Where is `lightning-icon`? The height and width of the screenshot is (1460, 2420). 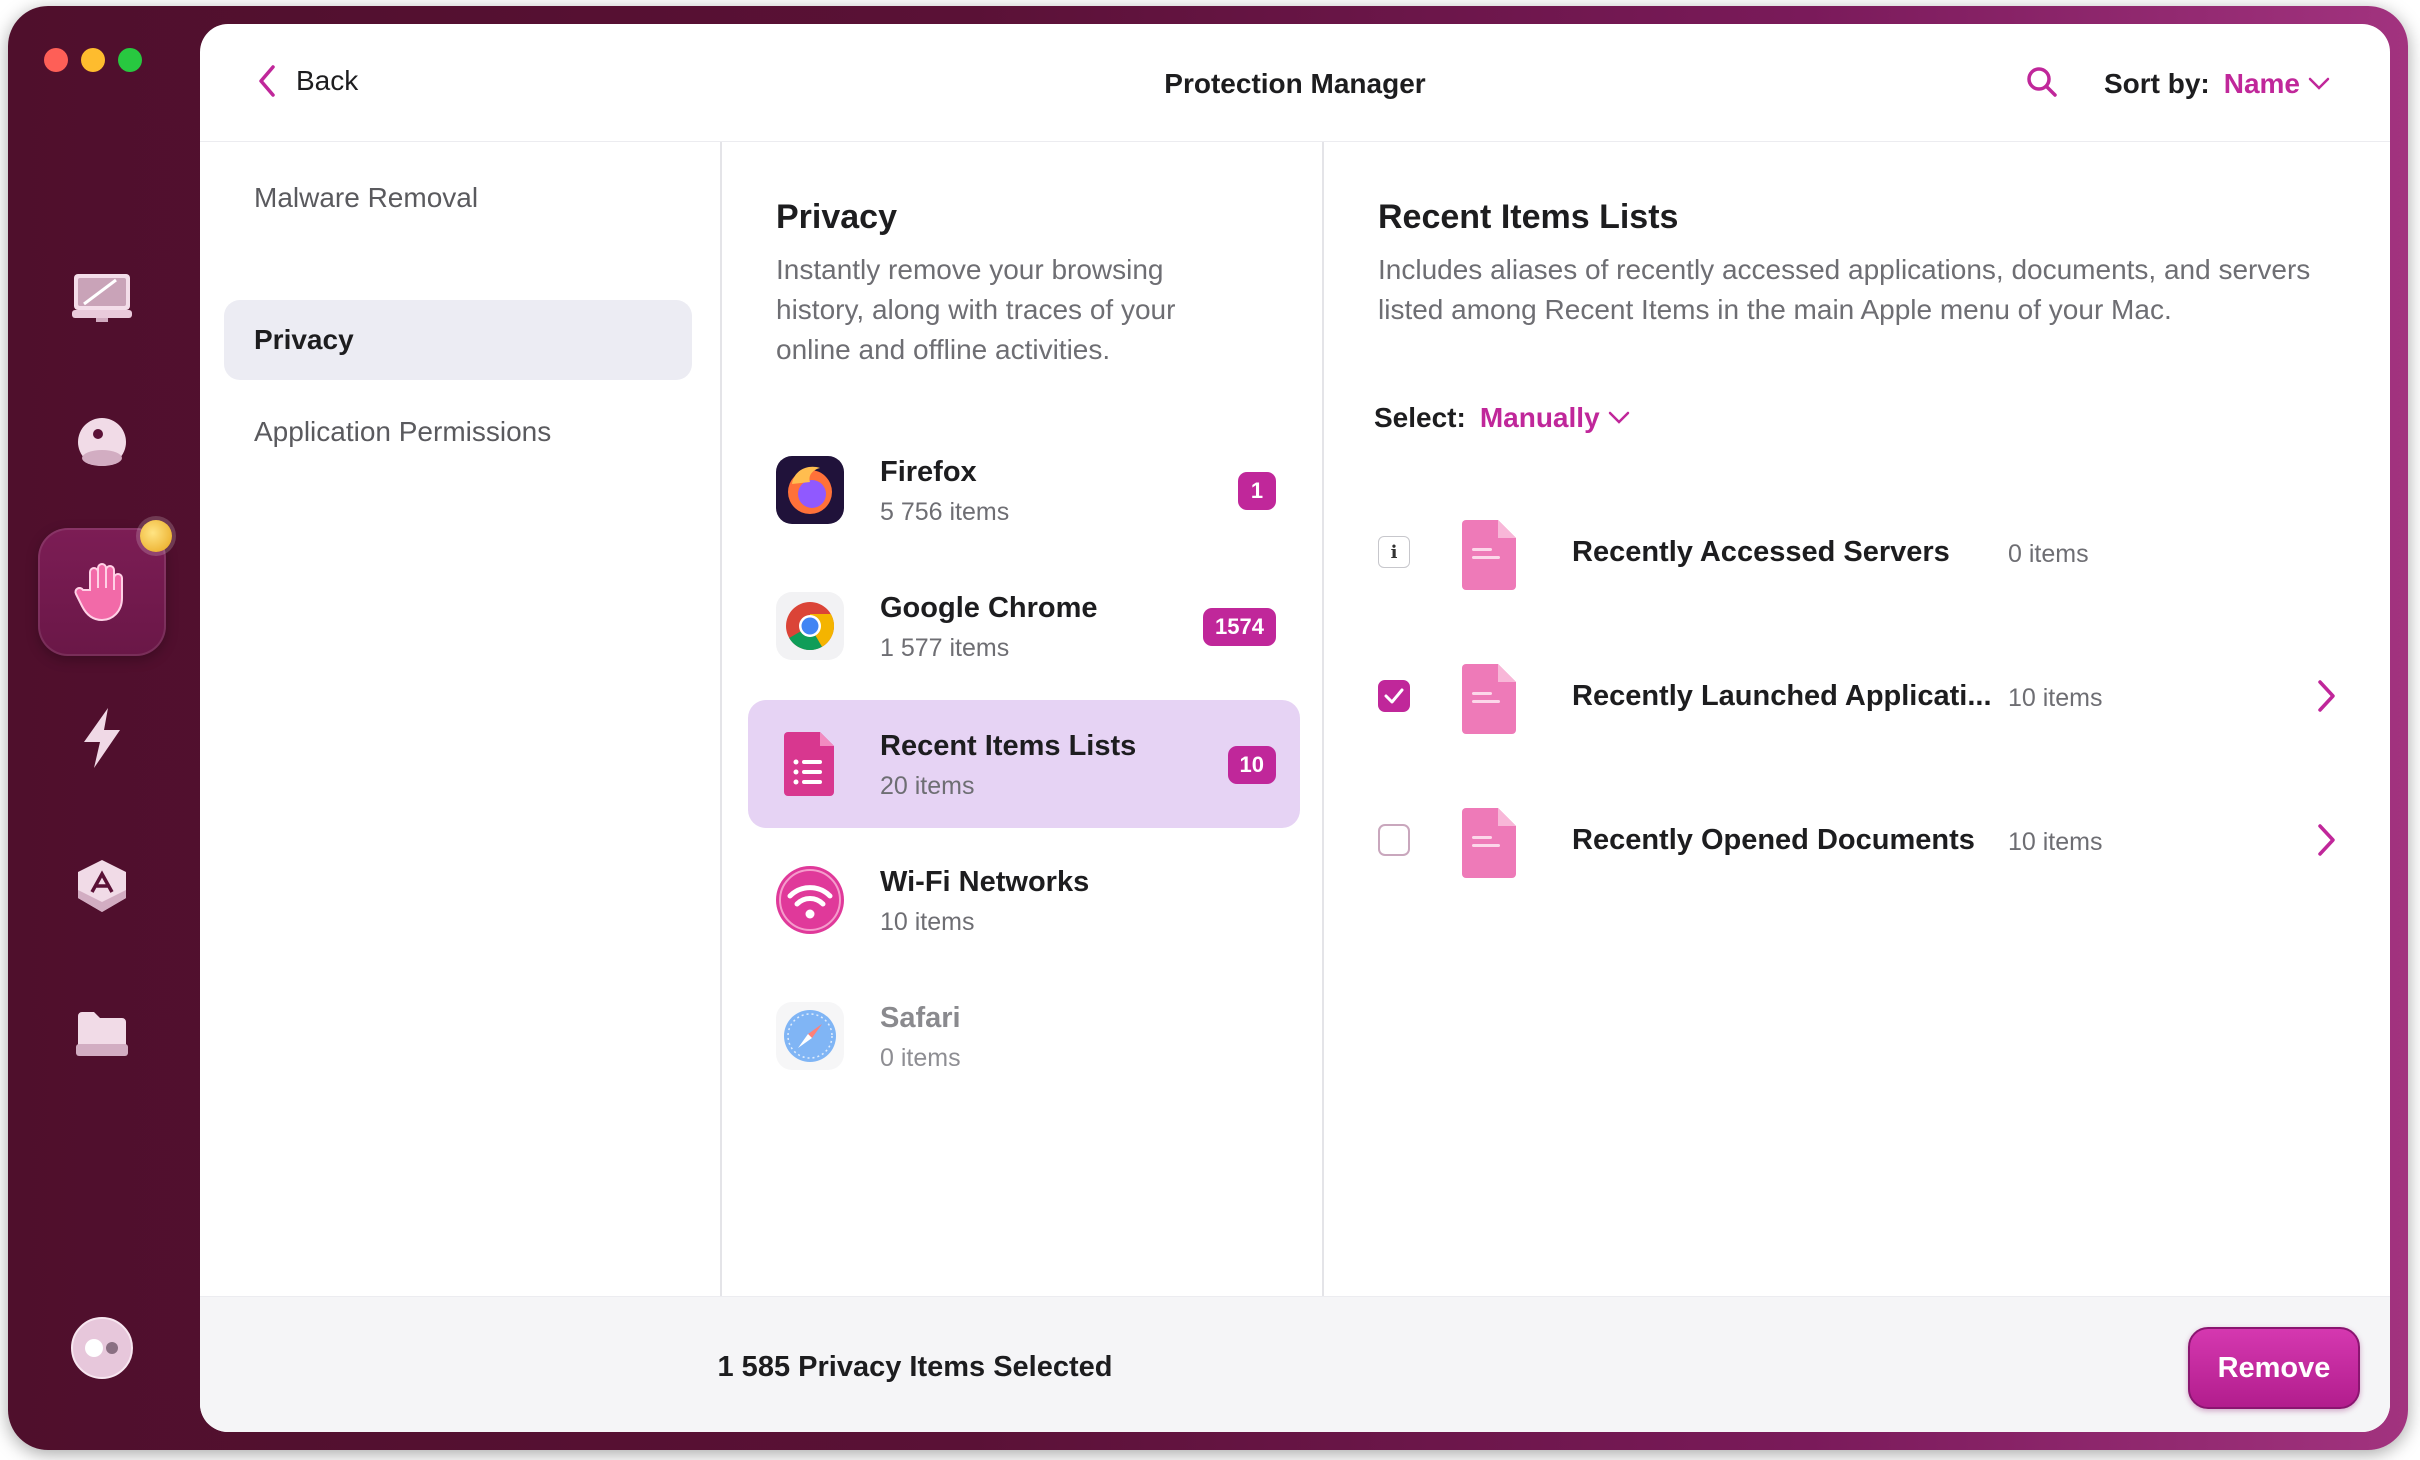
lightning-icon is located at coordinates (102, 738).